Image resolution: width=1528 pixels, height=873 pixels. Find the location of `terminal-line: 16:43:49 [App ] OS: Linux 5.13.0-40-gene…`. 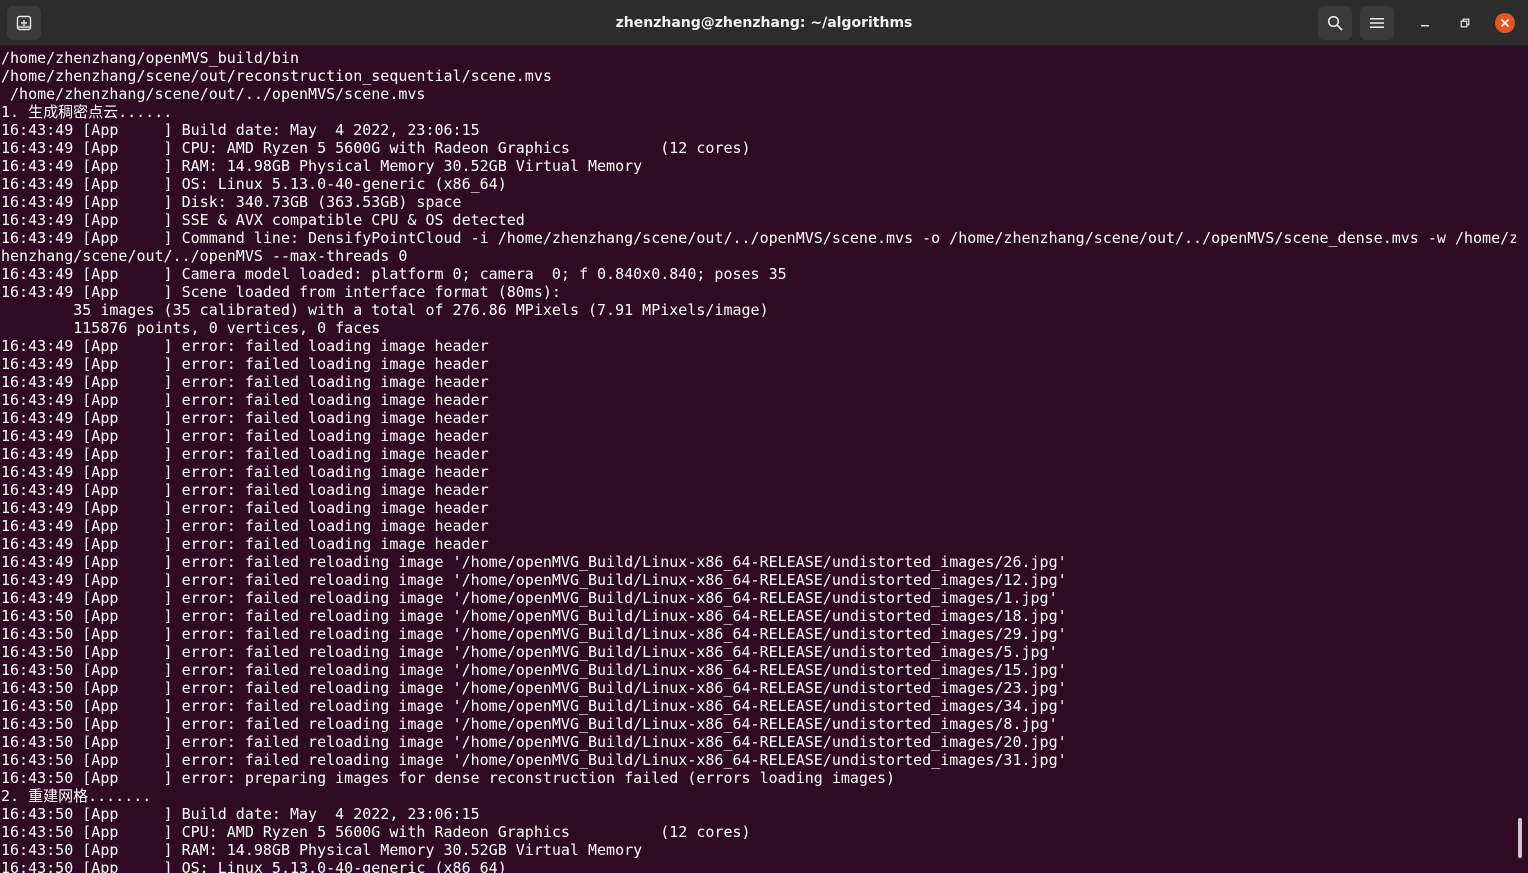

terminal-line: 16:43:49 [App ] OS: Linux 5.13.0-40-gene… is located at coordinates (254, 184).